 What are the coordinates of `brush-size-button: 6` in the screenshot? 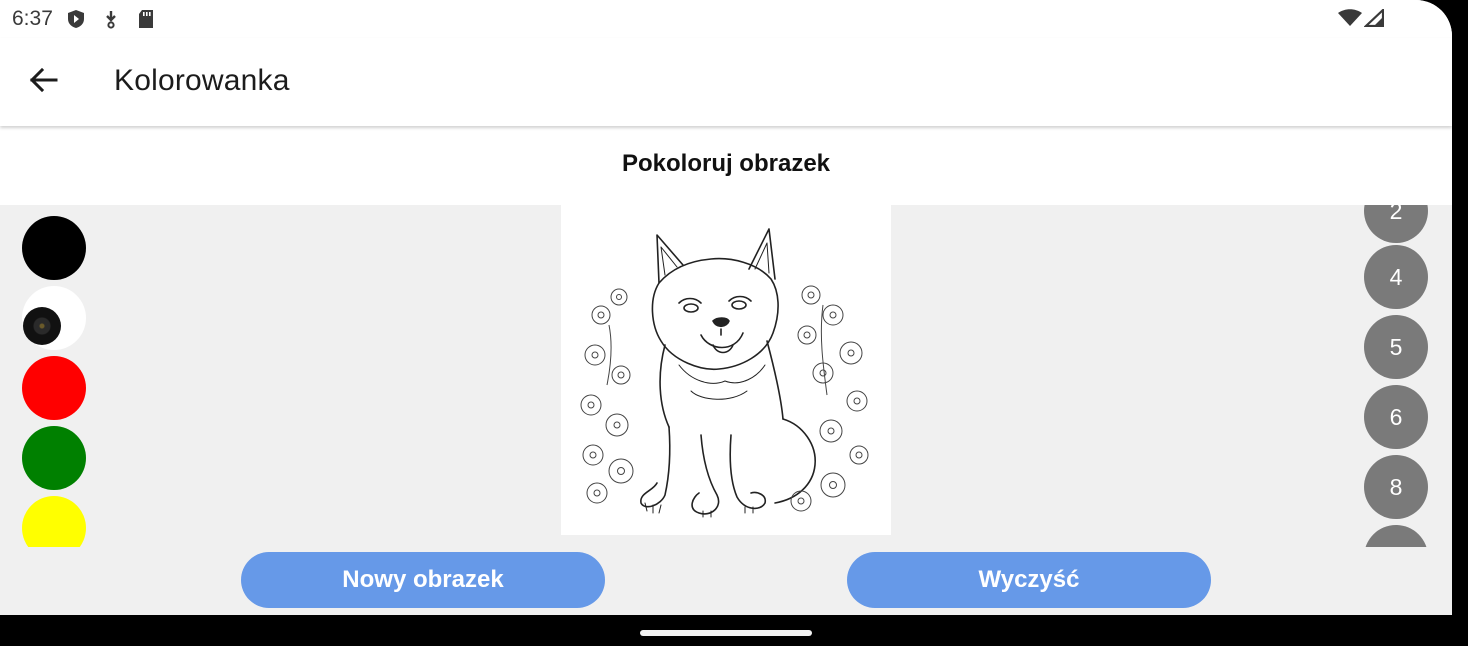 It's located at (1396, 417).